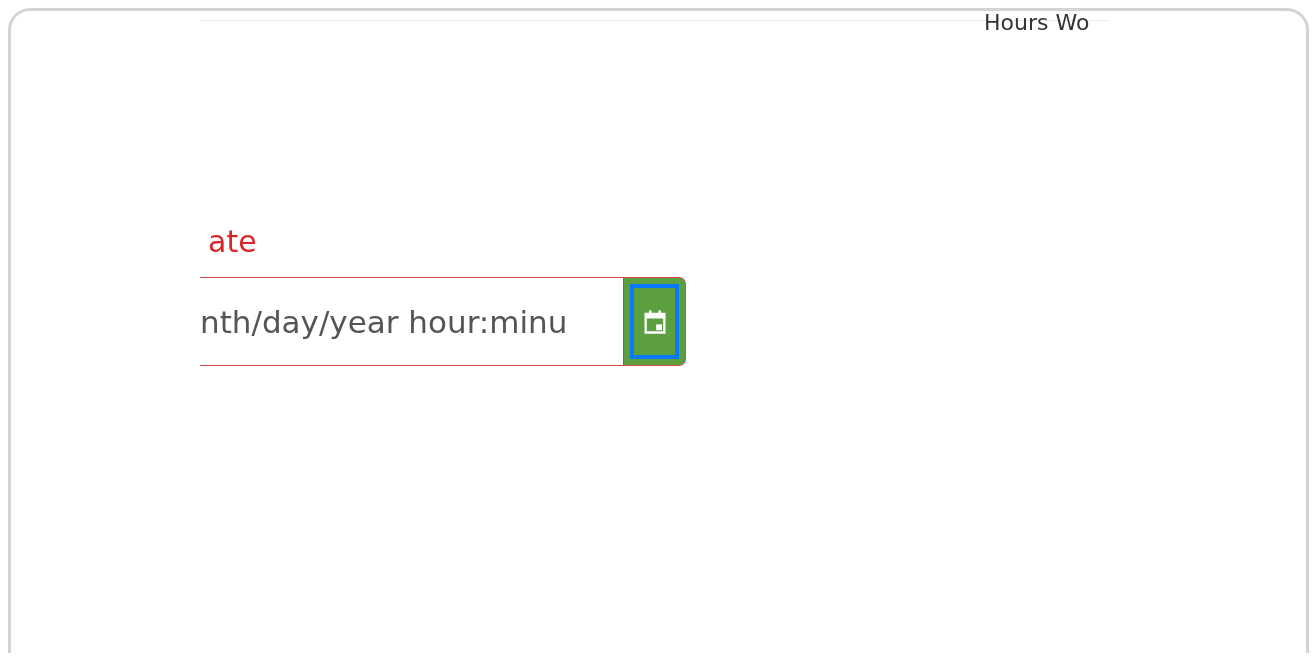 The width and height of the screenshot is (1315, 660). What do you see at coordinates (232, 241) in the screenshot?
I see `field-label: ate` at bounding box center [232, 241].